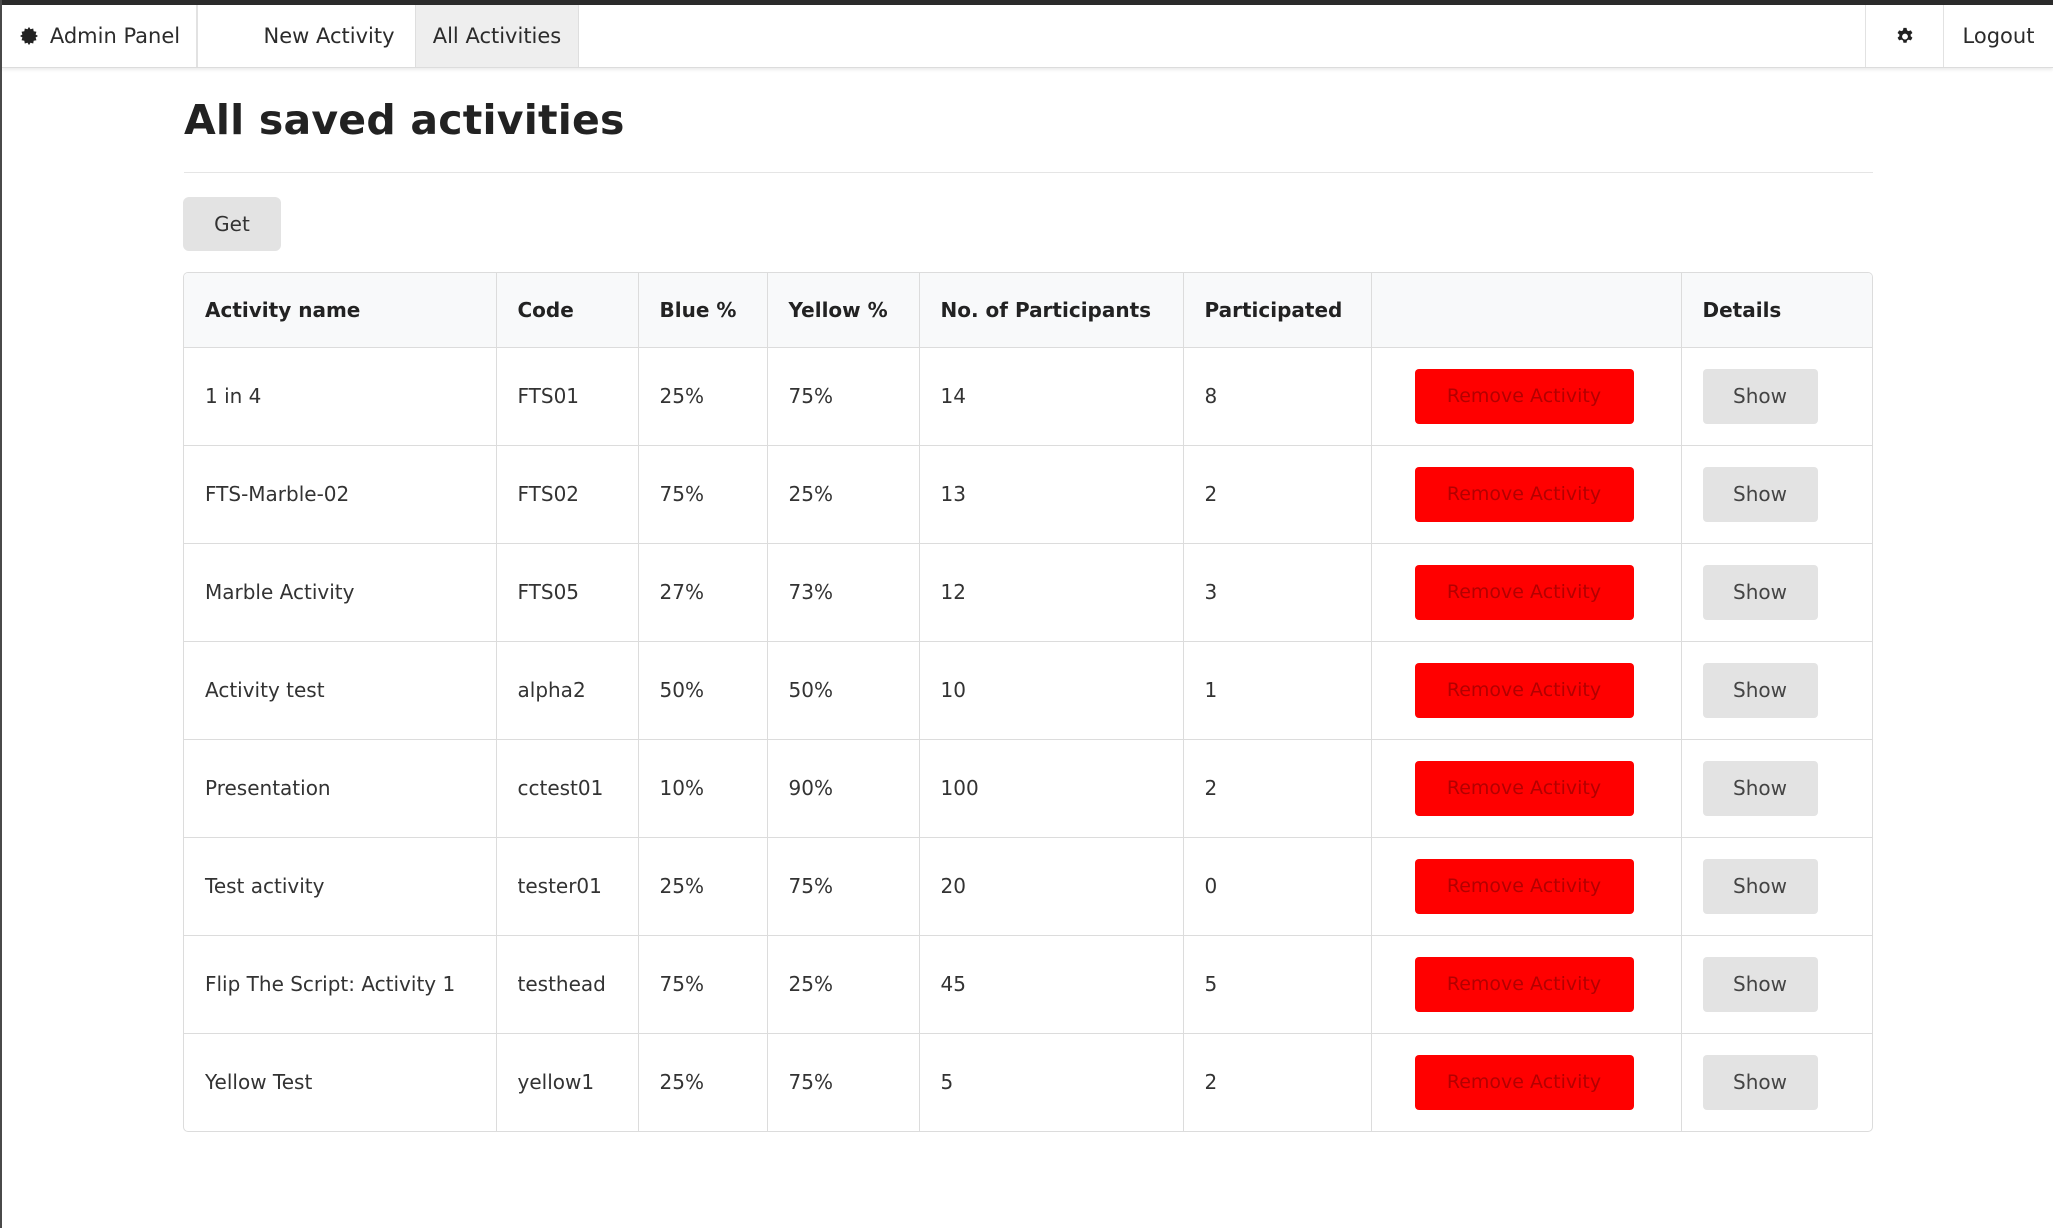  What do you see at coordinates (1028, 172) in the screenshot?
I see `title-divider` at bounding box center [1028, 172].